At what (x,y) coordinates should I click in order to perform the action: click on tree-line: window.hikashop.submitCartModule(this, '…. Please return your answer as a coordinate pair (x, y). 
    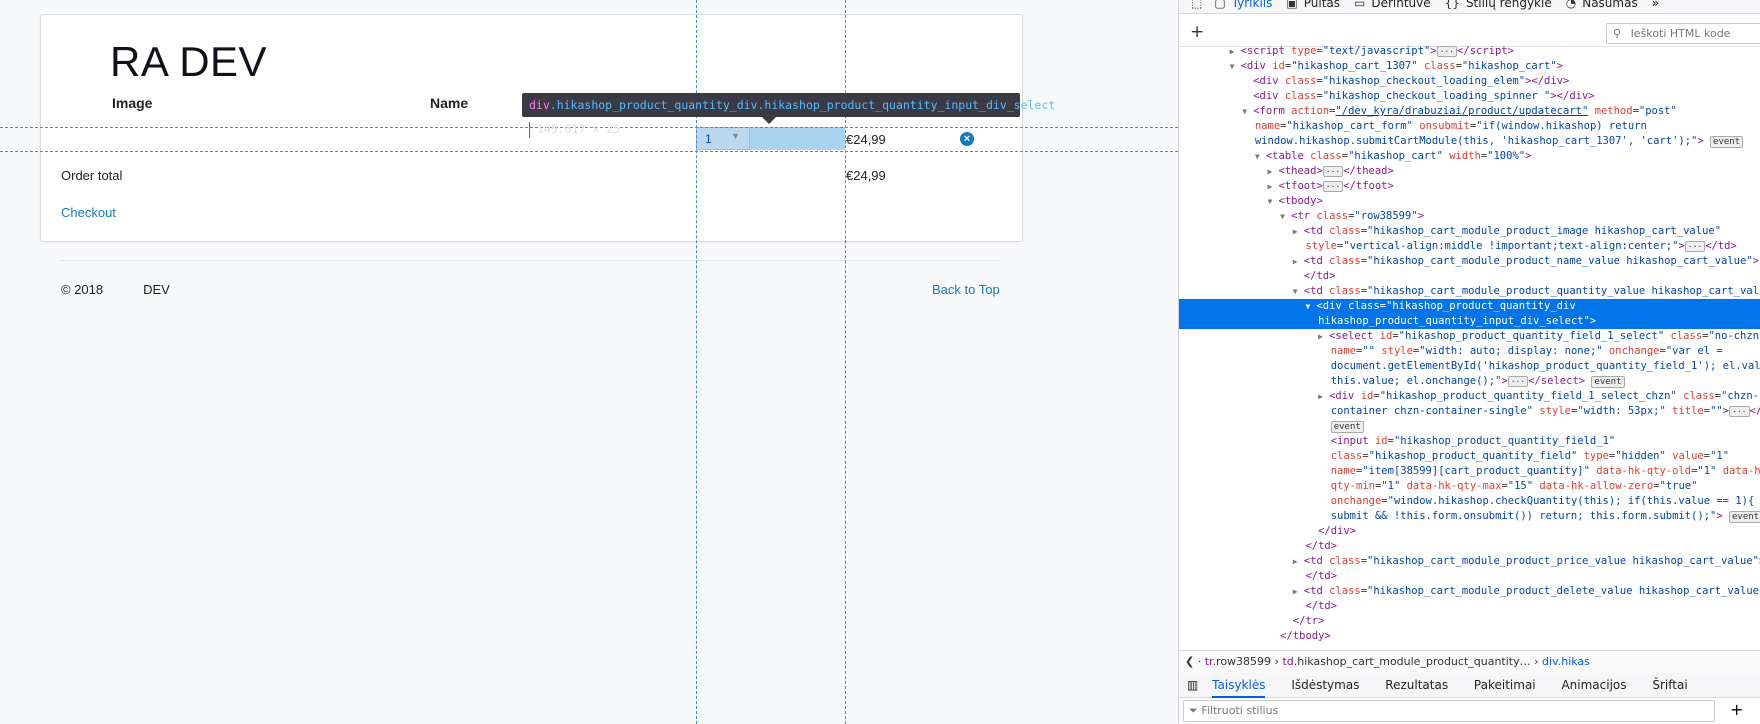
    Looking at the image, I should click on (1469, 141).